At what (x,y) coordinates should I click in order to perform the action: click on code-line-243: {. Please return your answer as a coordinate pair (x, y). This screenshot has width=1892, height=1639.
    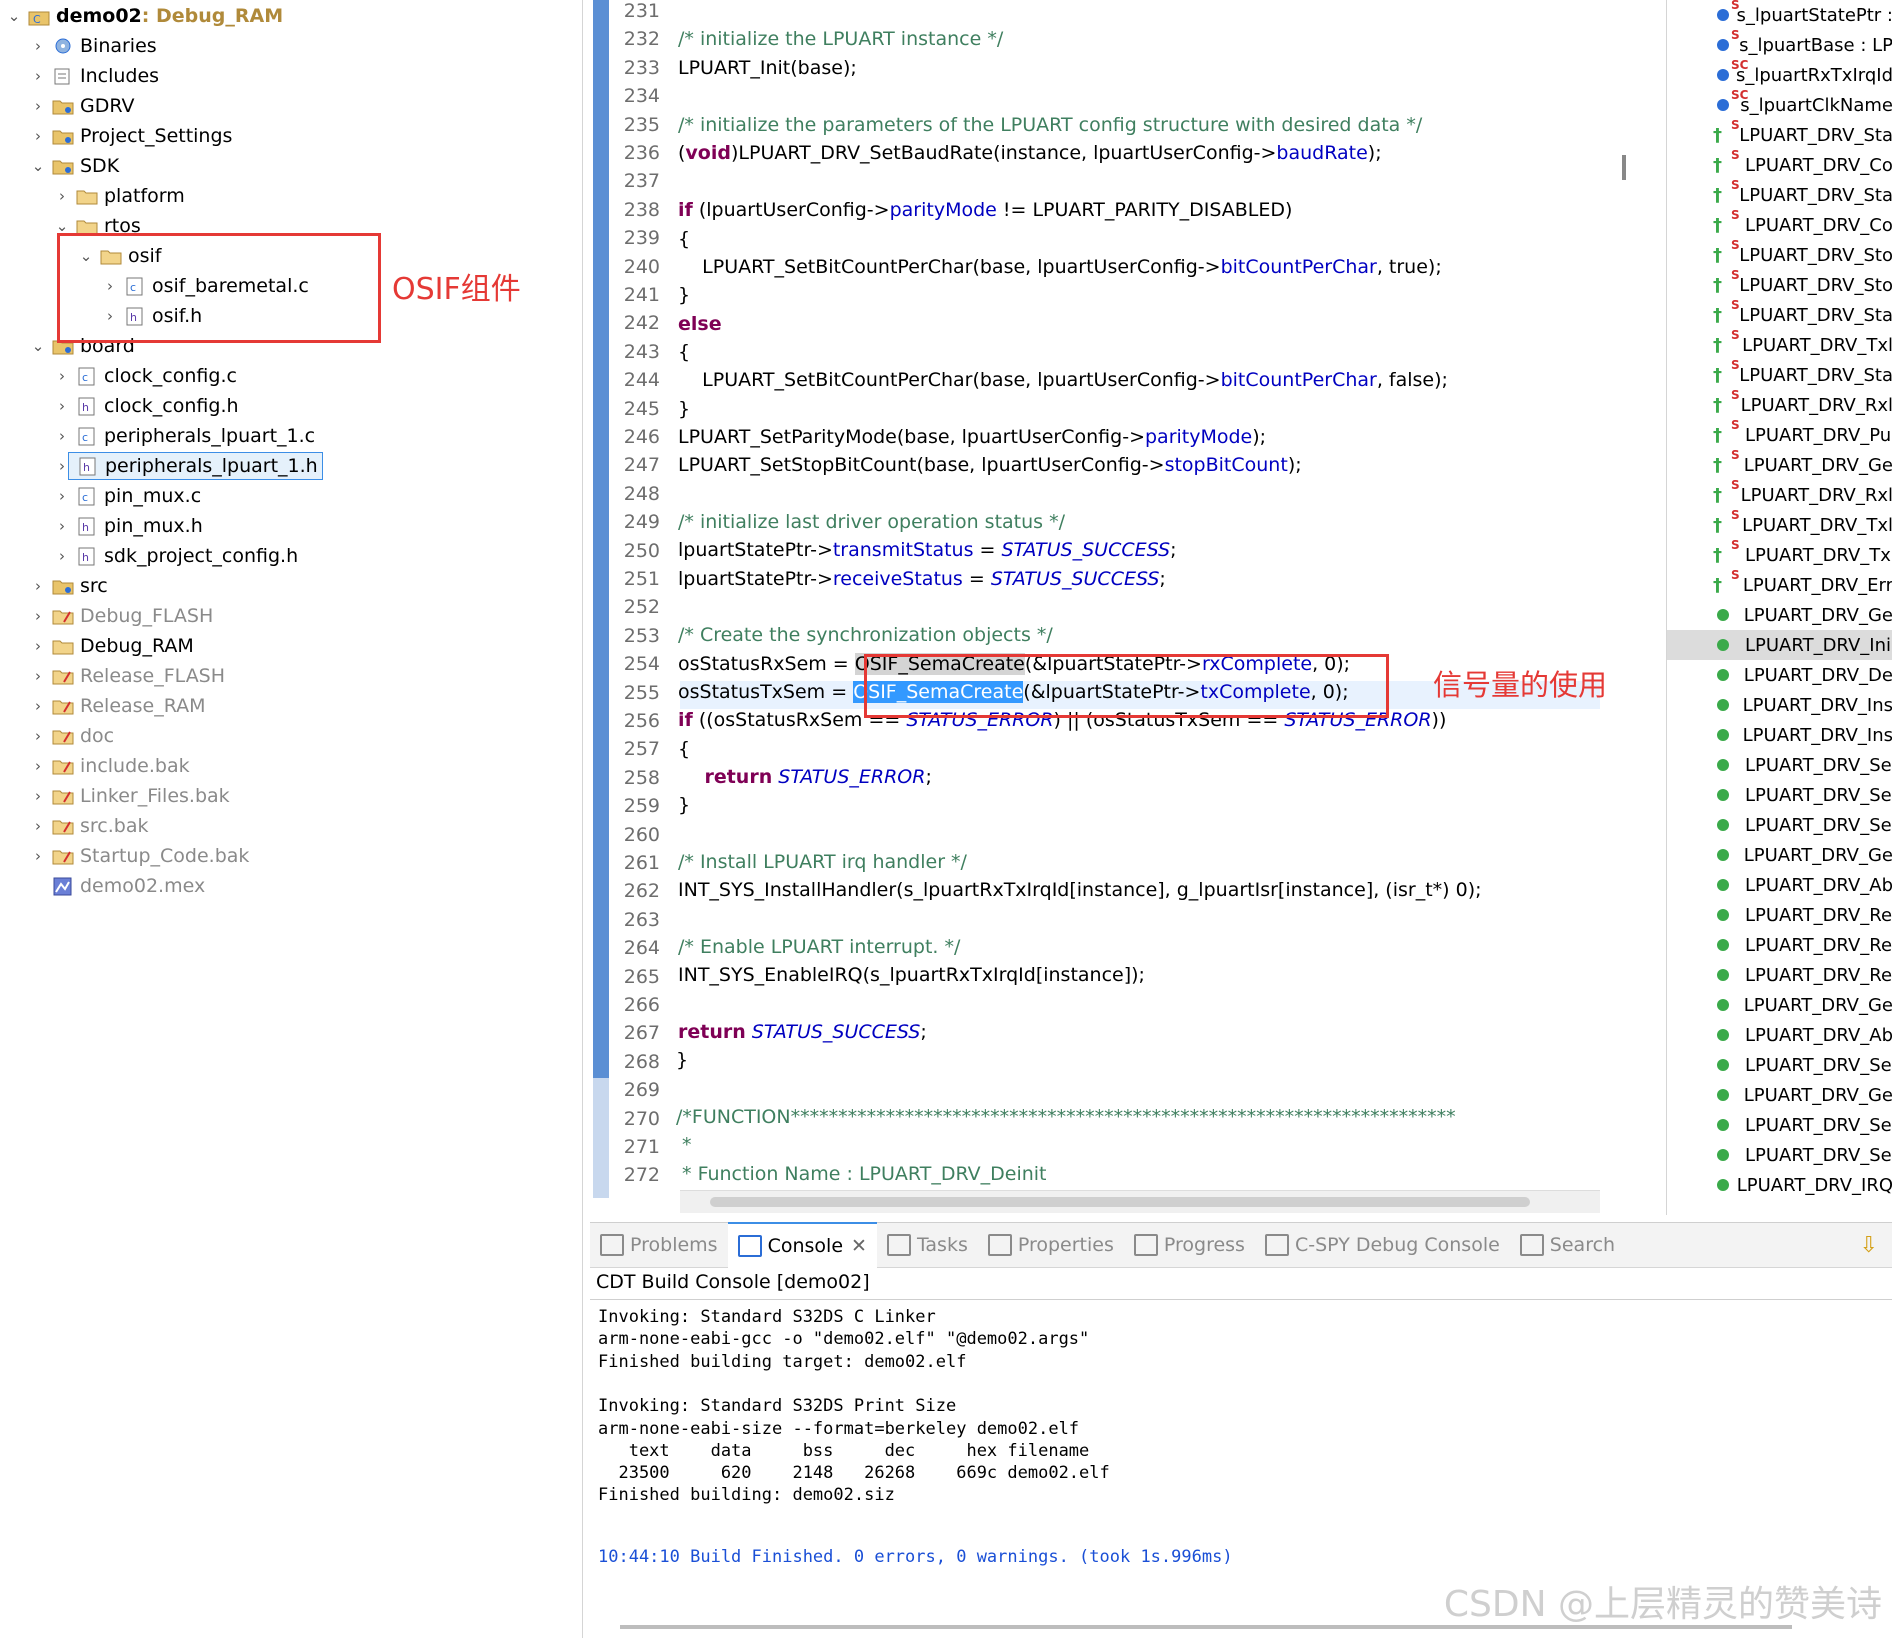
    Looking at the image, I should click on (684, 352).